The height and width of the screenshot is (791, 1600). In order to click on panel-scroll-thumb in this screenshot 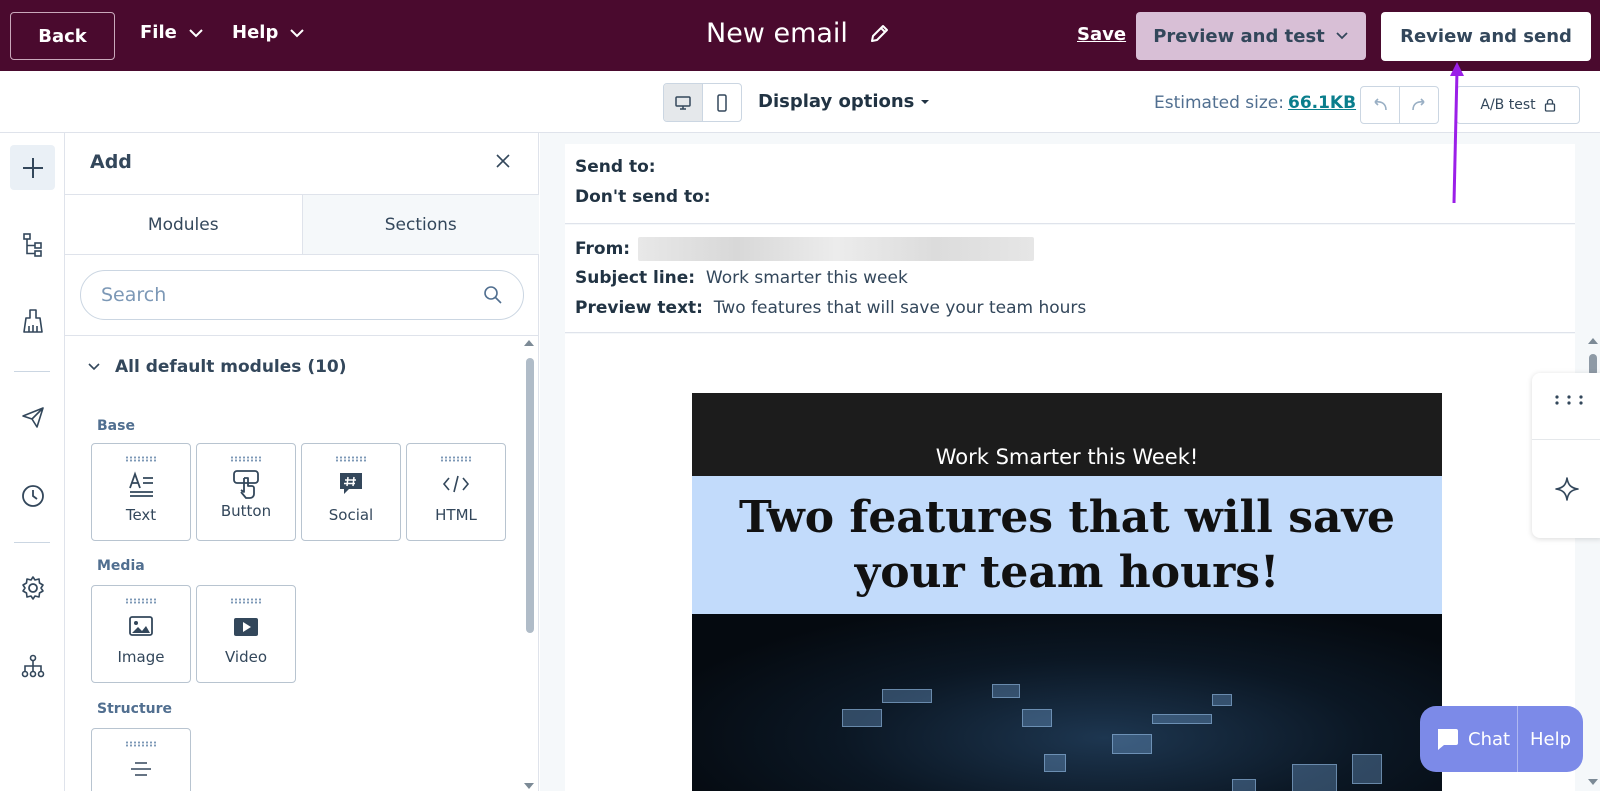, I will do `click(530, 495)`.